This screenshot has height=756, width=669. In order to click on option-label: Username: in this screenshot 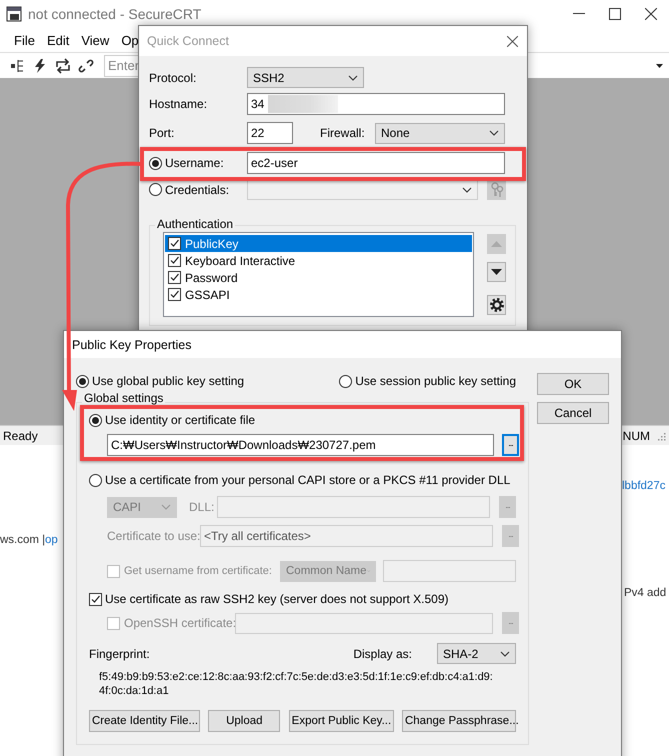, I will do `click(194, 163)`.